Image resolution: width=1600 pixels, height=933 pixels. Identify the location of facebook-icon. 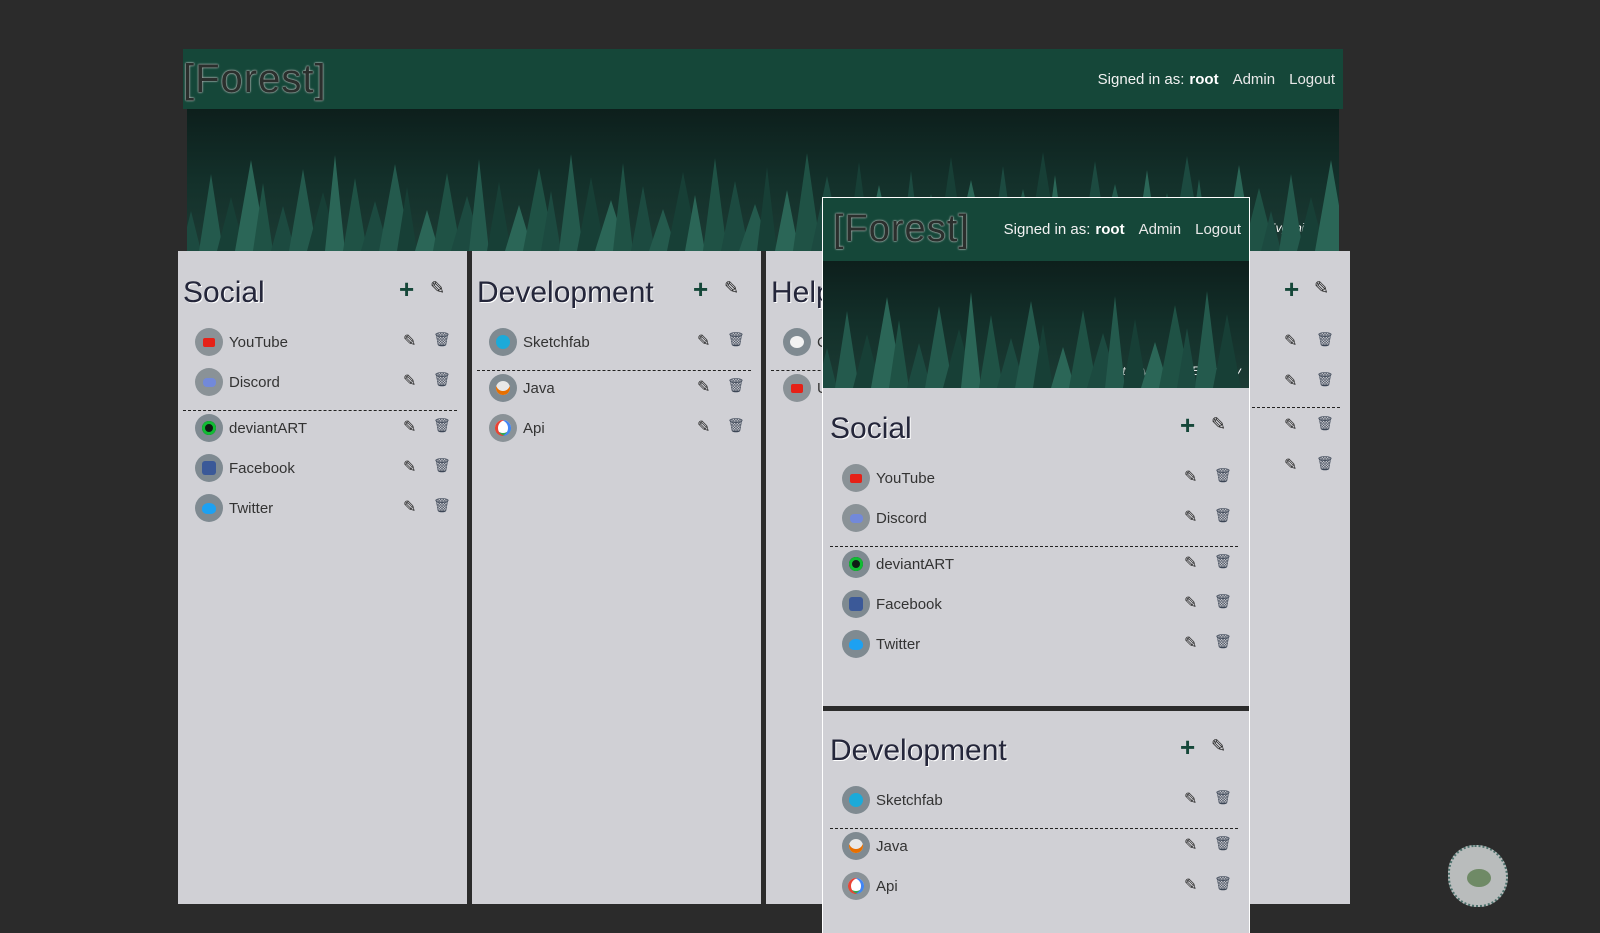
(856, 604).